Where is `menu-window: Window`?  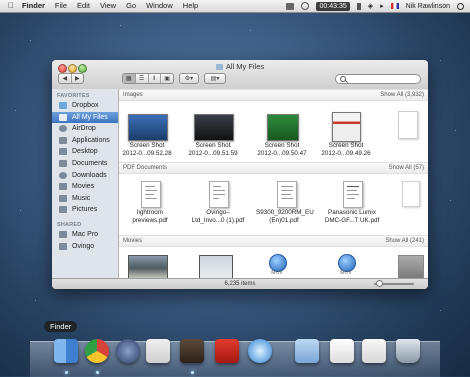
menu-window: Window is located at coordinates (159, 6).